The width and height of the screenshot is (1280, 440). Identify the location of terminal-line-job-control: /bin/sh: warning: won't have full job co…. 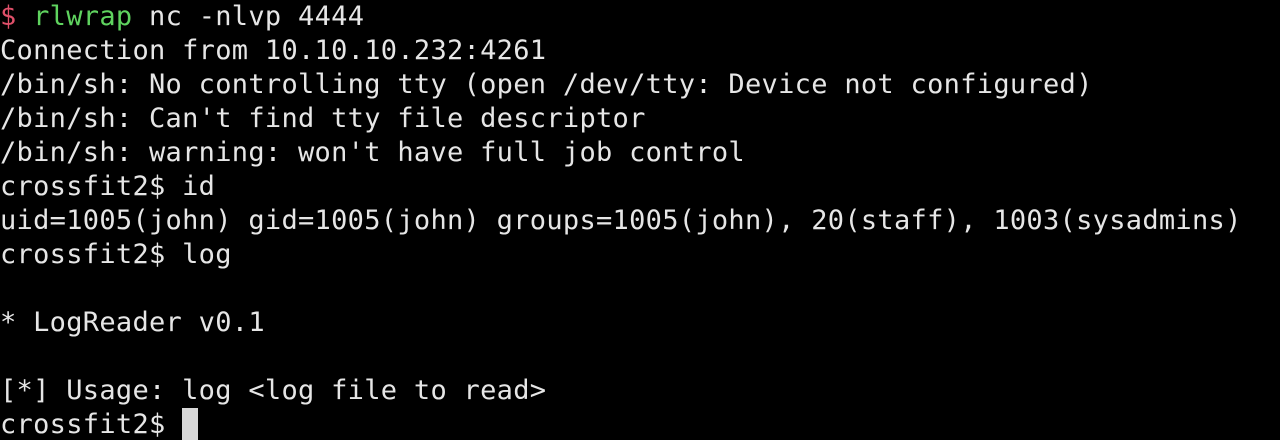
(372, 152).